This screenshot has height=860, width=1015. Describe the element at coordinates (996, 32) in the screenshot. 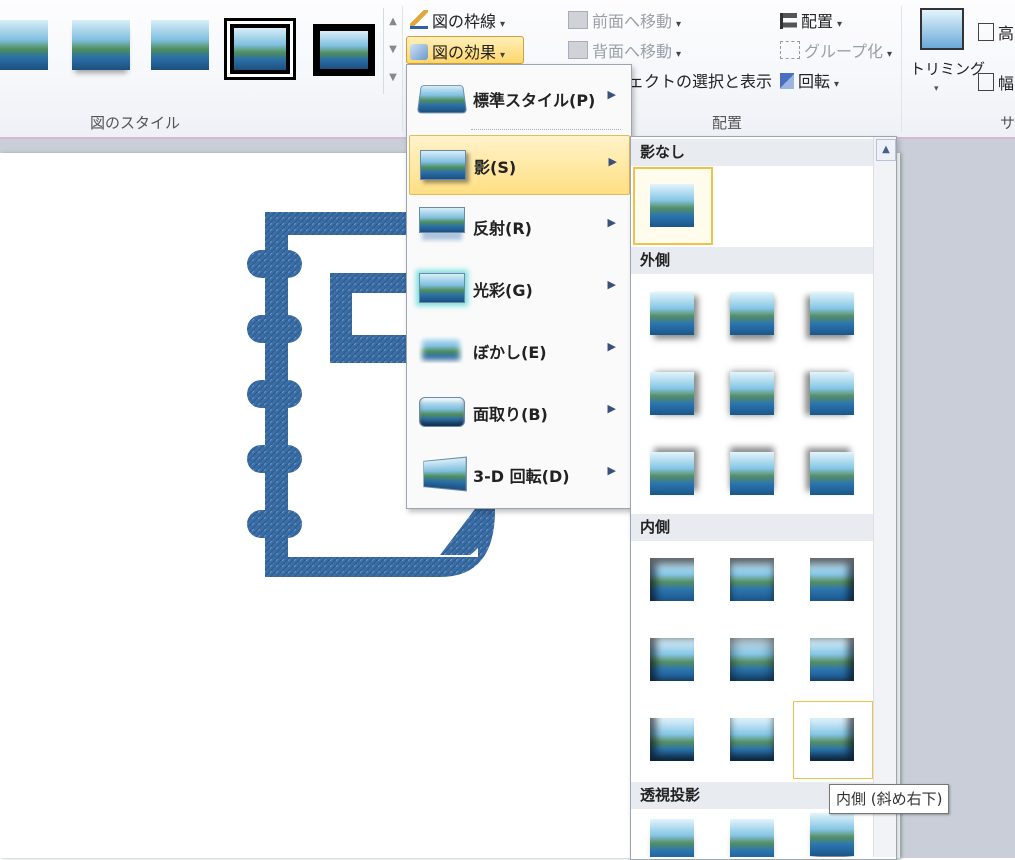

I see `height-field: 高` at that location.